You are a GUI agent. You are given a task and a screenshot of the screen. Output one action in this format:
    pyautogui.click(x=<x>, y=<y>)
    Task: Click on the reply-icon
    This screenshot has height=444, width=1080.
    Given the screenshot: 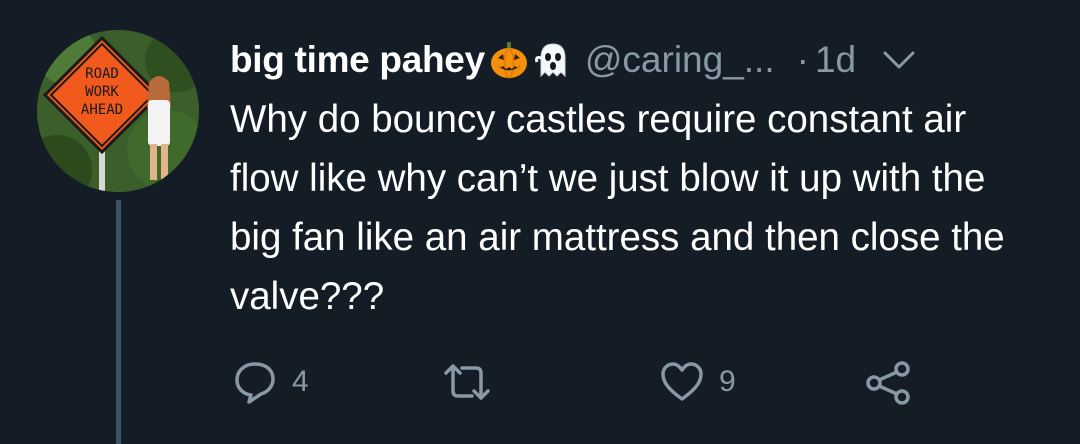 What is the action you would take?
    pyautogui.click(x=255, y=383)
    